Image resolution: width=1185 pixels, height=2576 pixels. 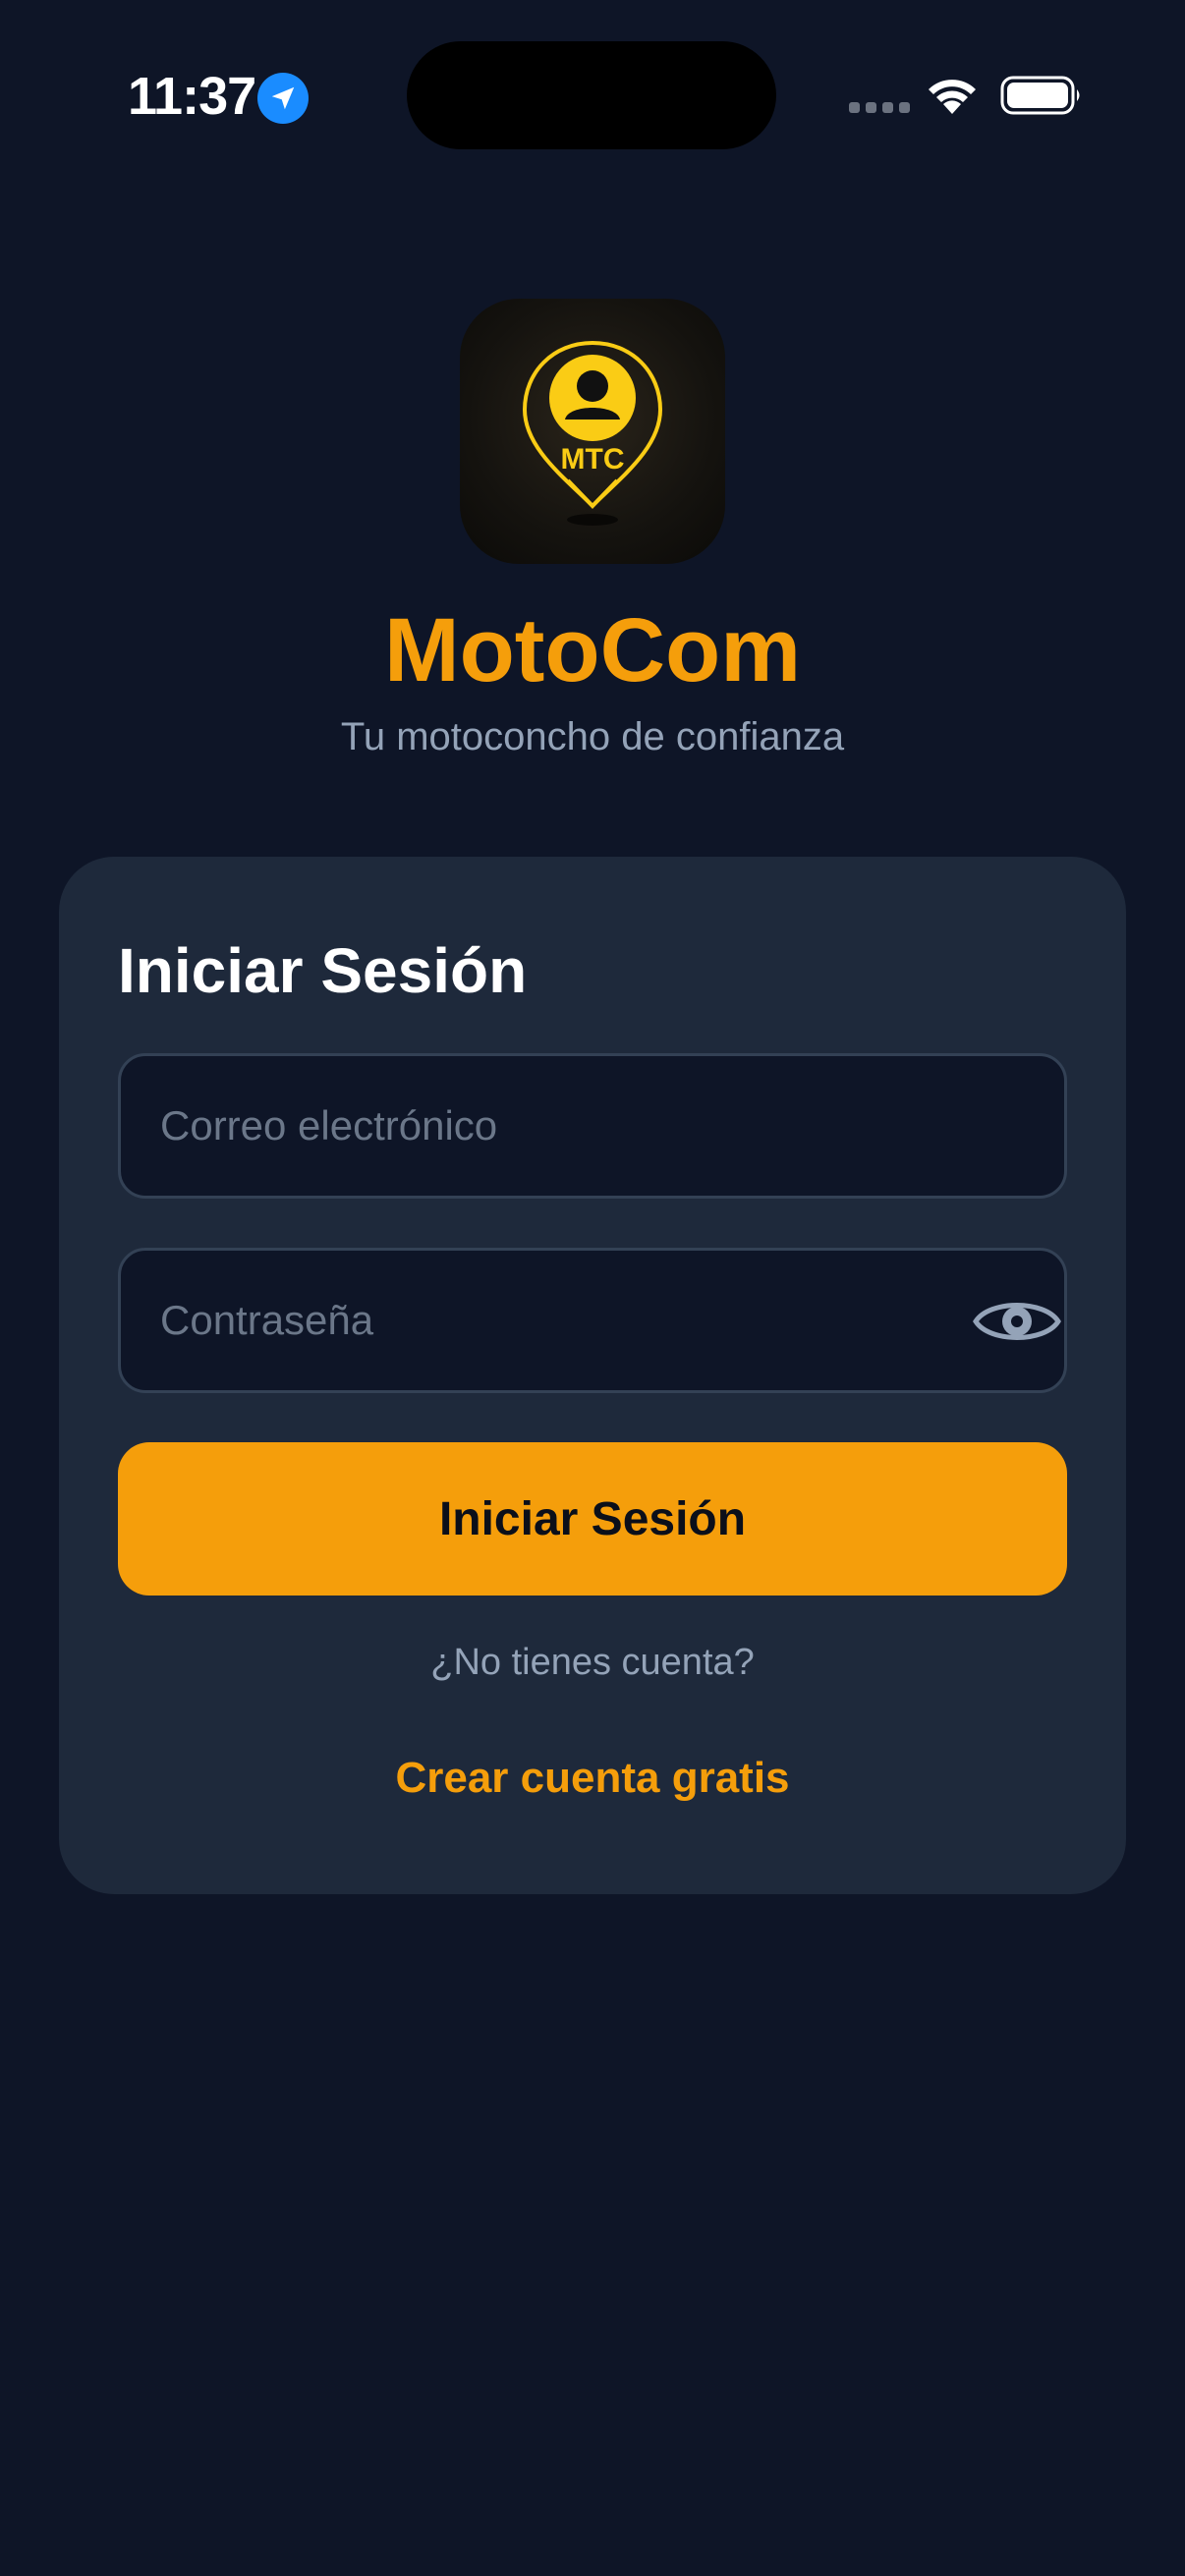 What do you see at coordinates (592, 650) in the screenshot?
I see `app-name: MotoCom` at bounding box center [592, 650].